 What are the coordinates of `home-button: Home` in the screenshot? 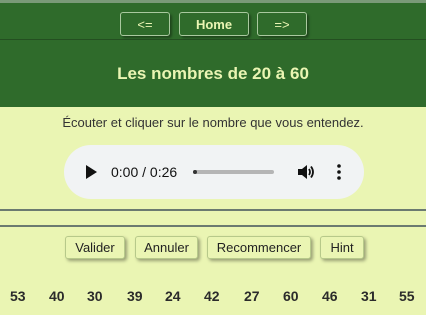 It's located at (214, 24).